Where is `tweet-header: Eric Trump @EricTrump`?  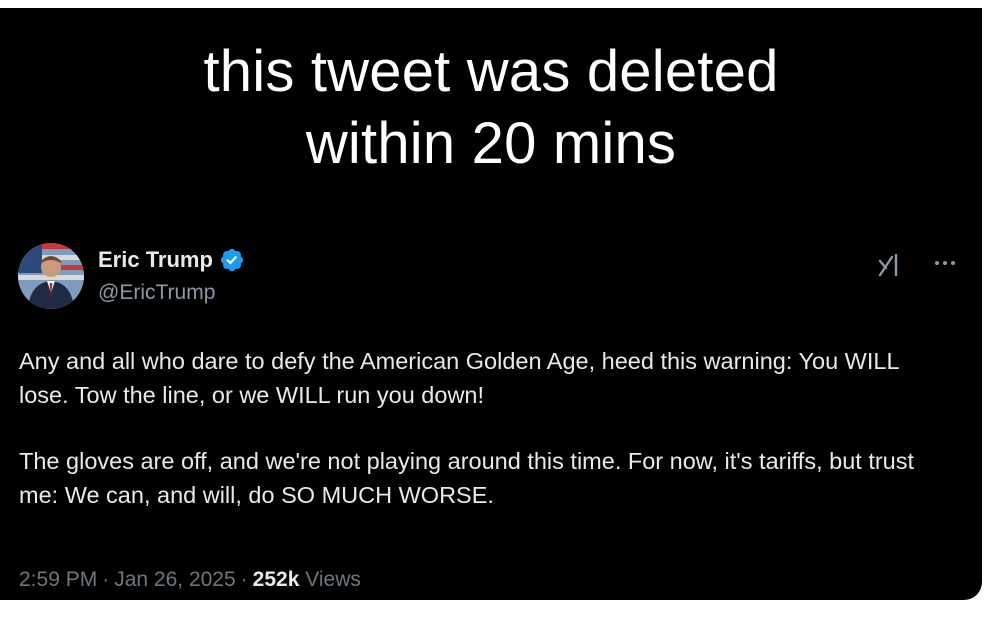 tweet-header: Eric Trump @EricTrump is located at coordinates (490, 281).